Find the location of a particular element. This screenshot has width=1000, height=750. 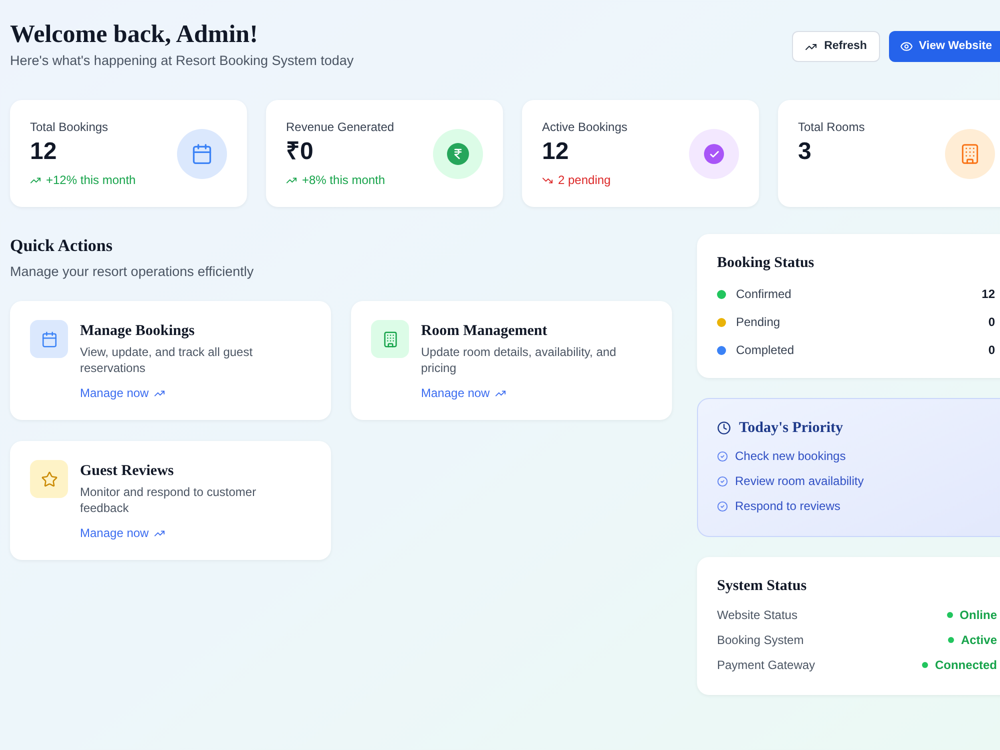

change-text: 2 pending is located at coordinates (584, 180).